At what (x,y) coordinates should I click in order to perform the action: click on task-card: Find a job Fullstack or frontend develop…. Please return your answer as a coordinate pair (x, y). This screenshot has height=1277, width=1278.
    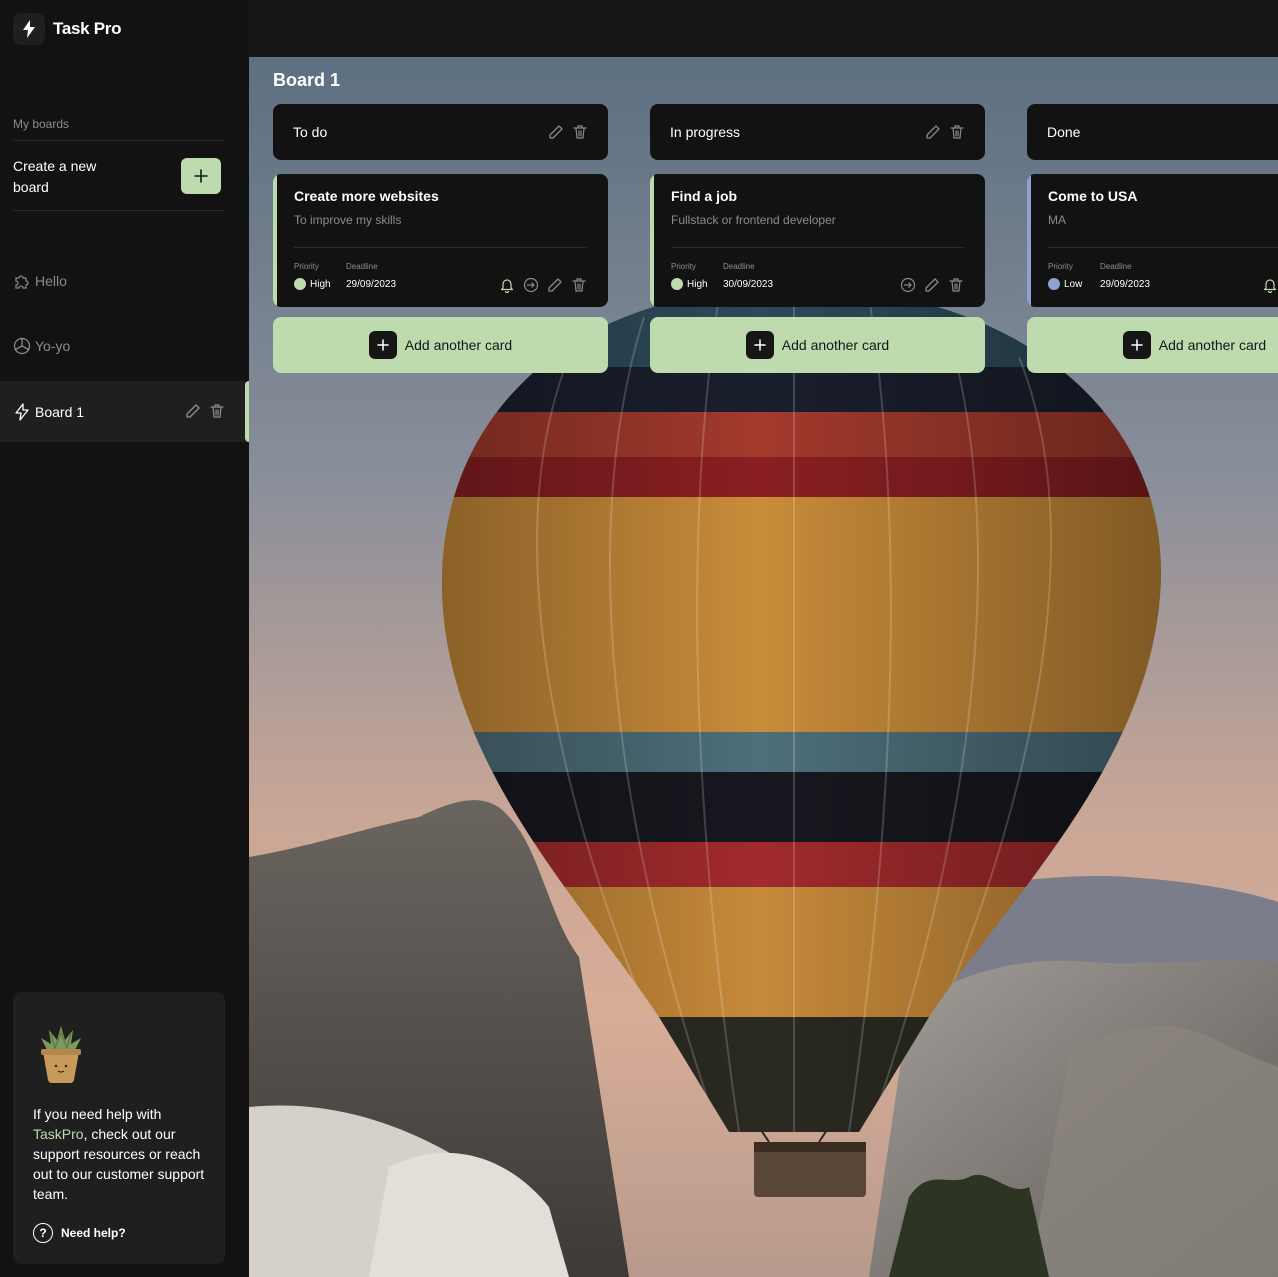
    Looking at the image, I should click on (817, 240).